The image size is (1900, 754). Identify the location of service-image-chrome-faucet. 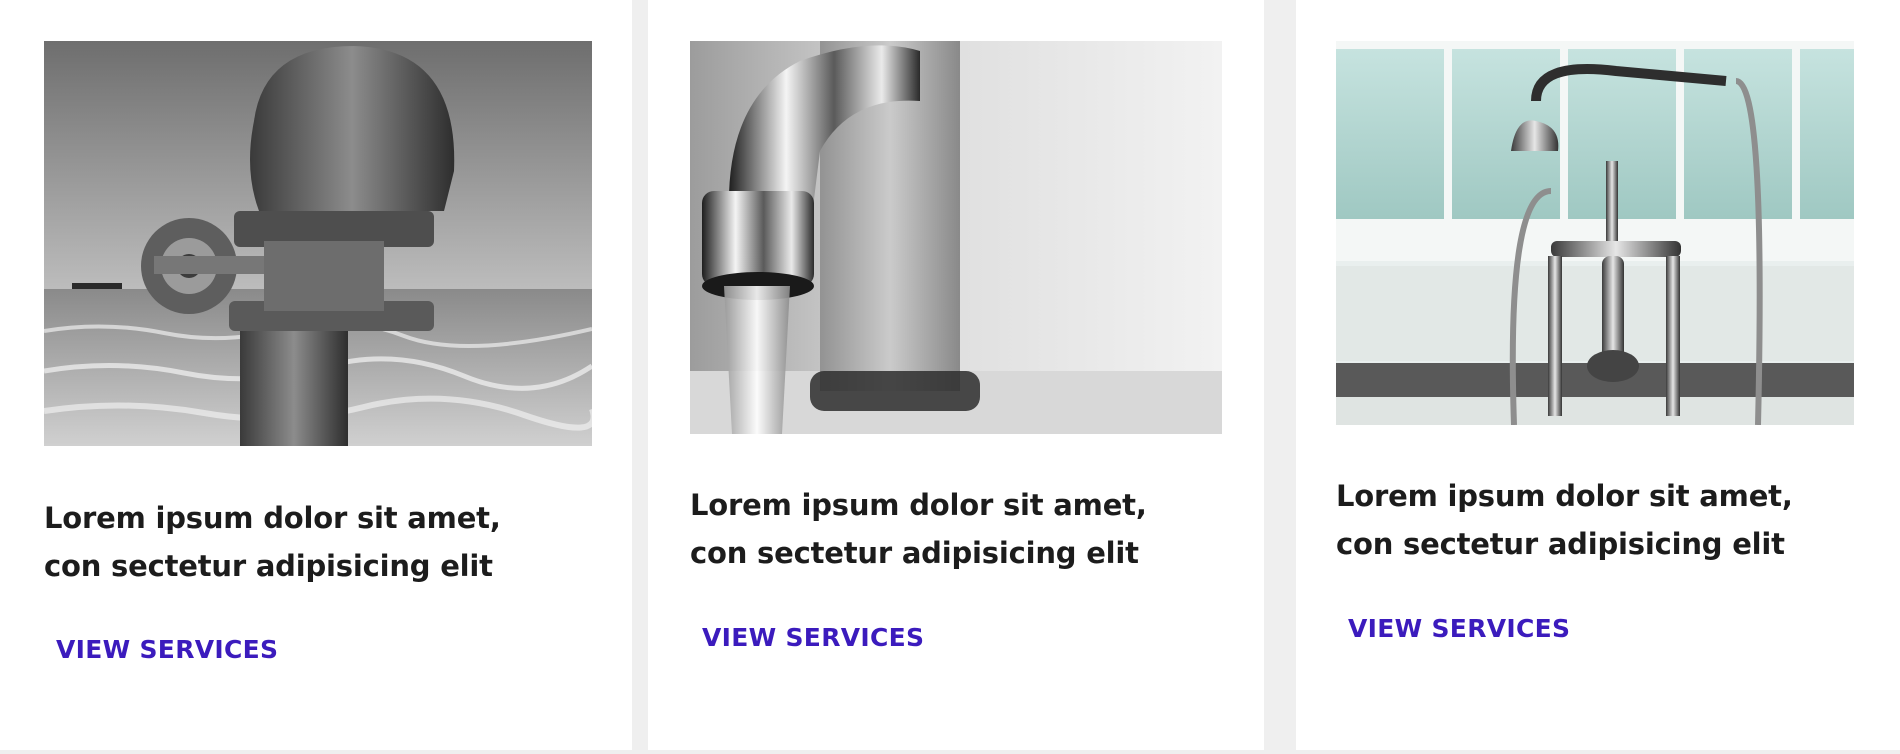
(956, 237).